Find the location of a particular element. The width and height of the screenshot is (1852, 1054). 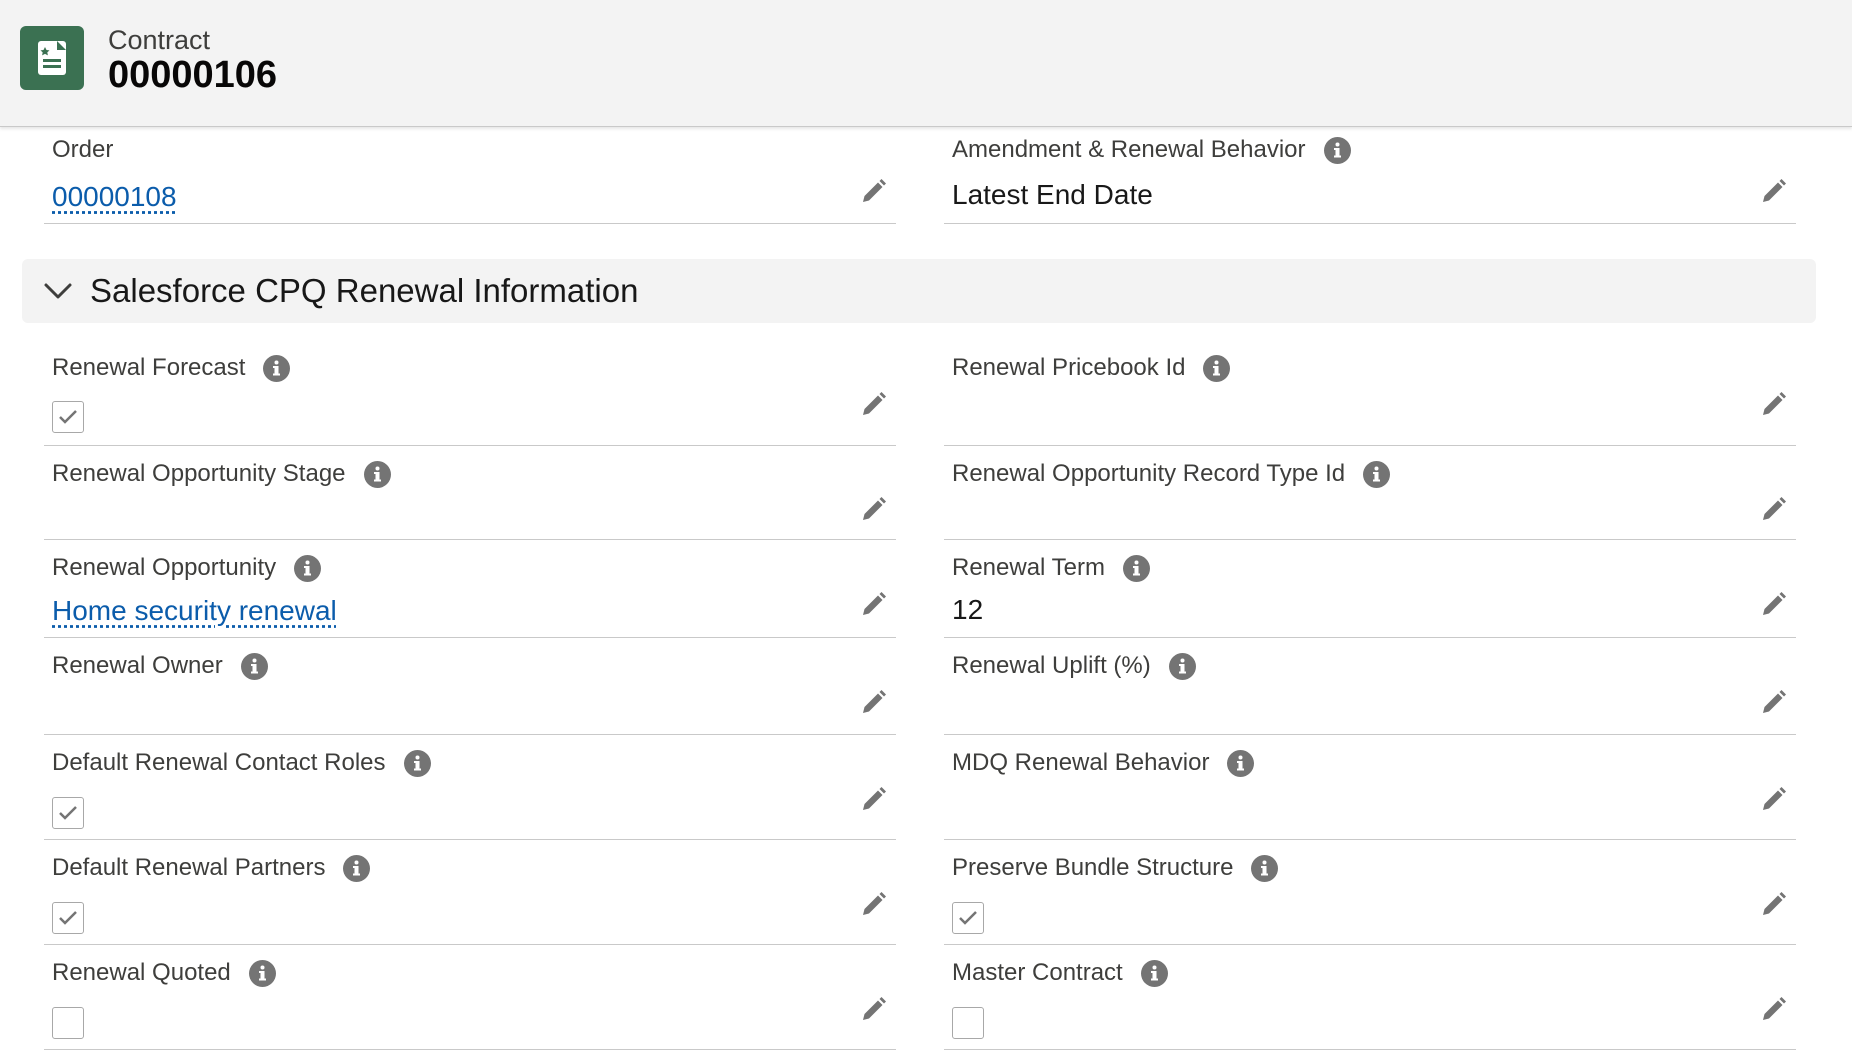

field-label: Renewal Opportunity Record Type Id is located at coordinates (1171, 474).